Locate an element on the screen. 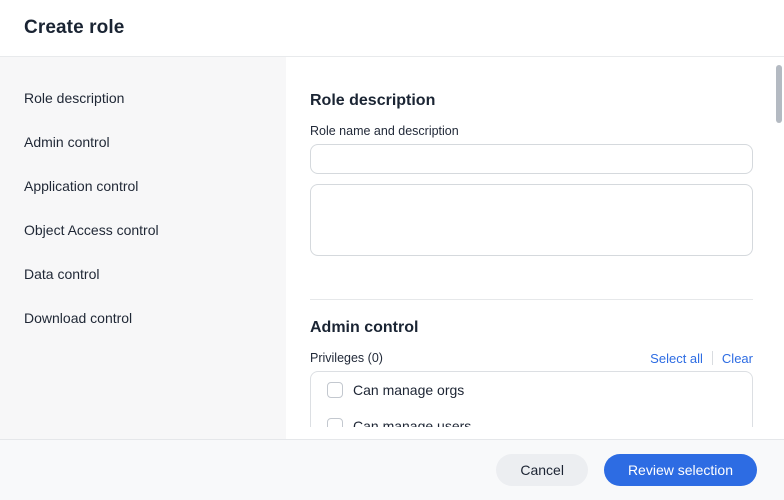  sidebar-item-object-access-control: Object Access control is located at coordinates (143, 230).